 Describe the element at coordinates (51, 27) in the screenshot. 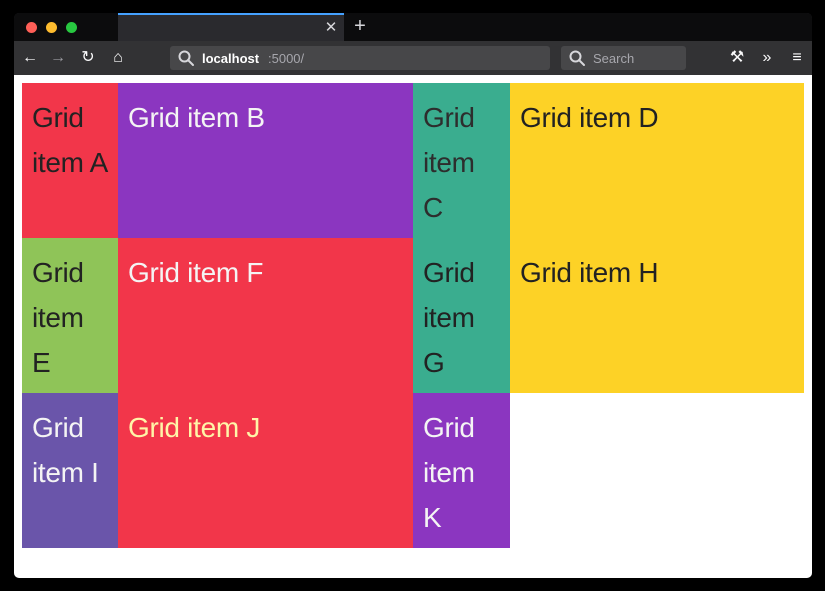

I see `minimize-window-button` at that location.